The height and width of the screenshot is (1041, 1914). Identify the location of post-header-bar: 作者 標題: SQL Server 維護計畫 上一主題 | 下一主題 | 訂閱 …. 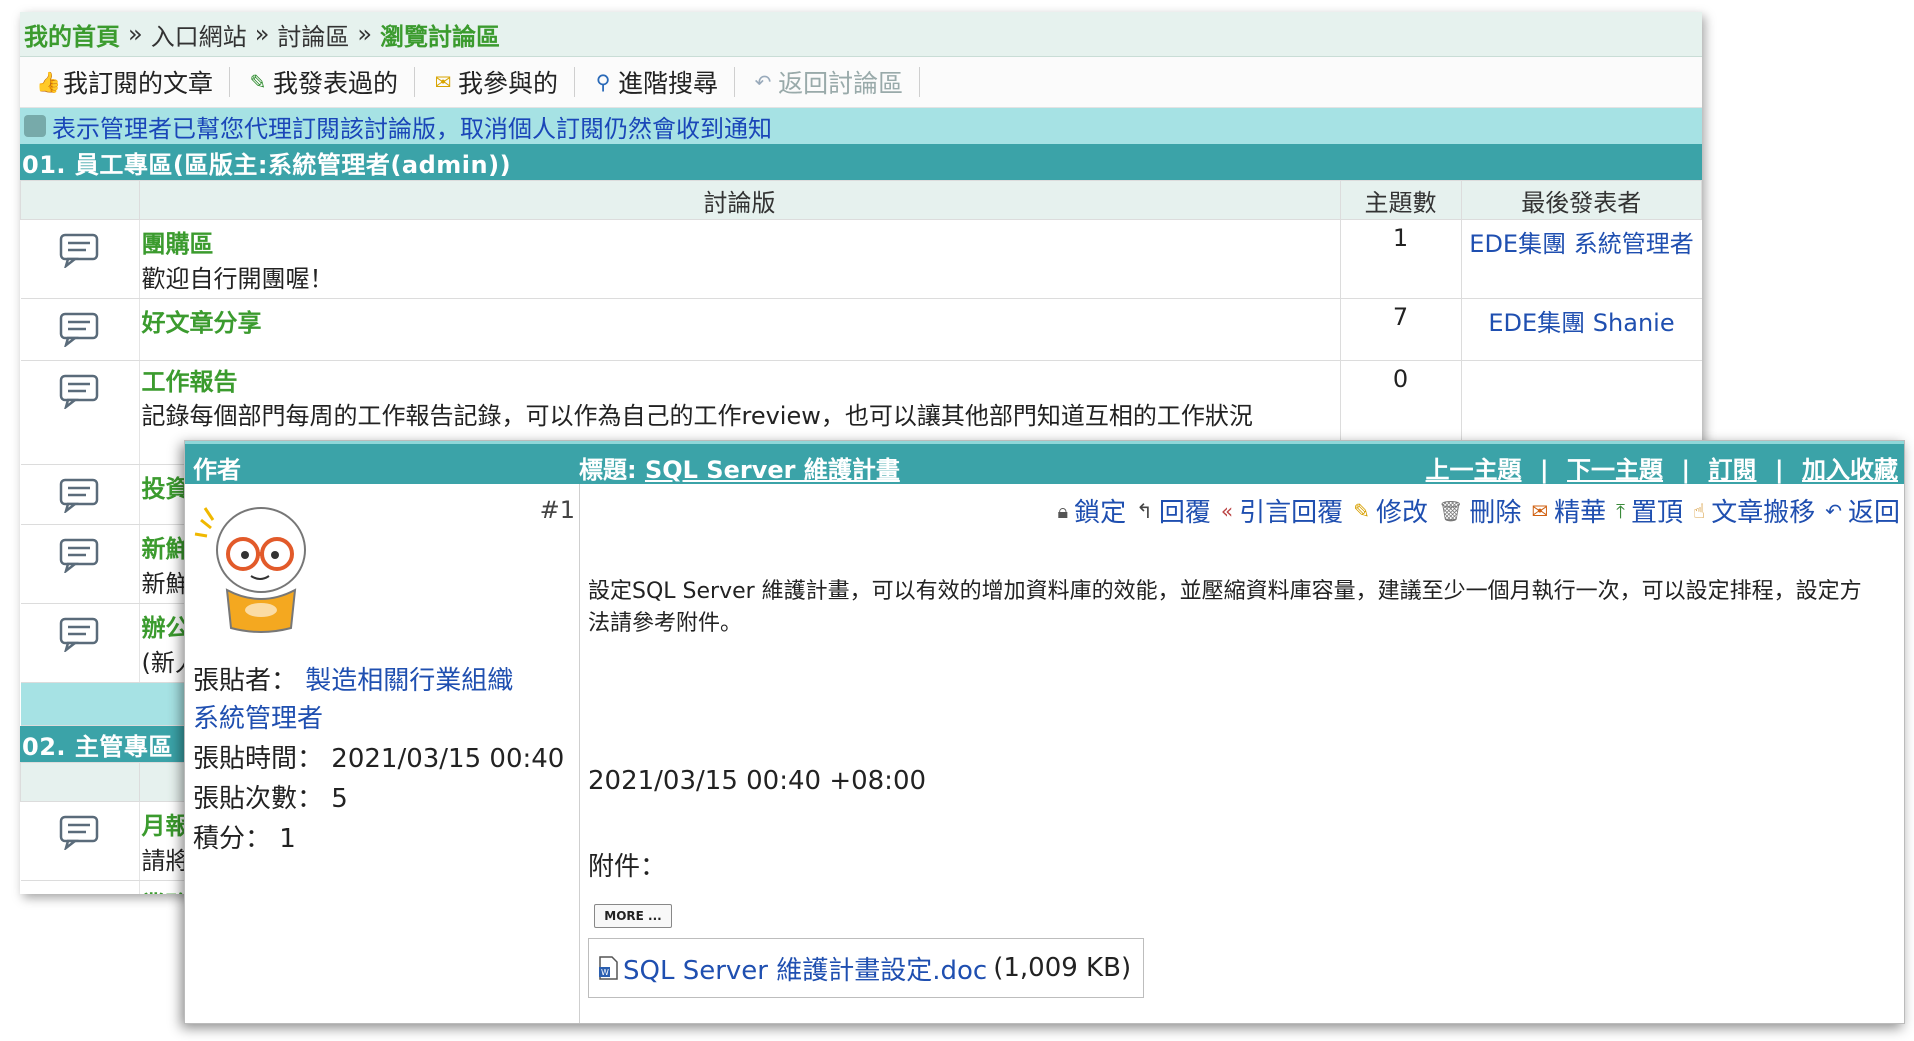
(1044, 462).